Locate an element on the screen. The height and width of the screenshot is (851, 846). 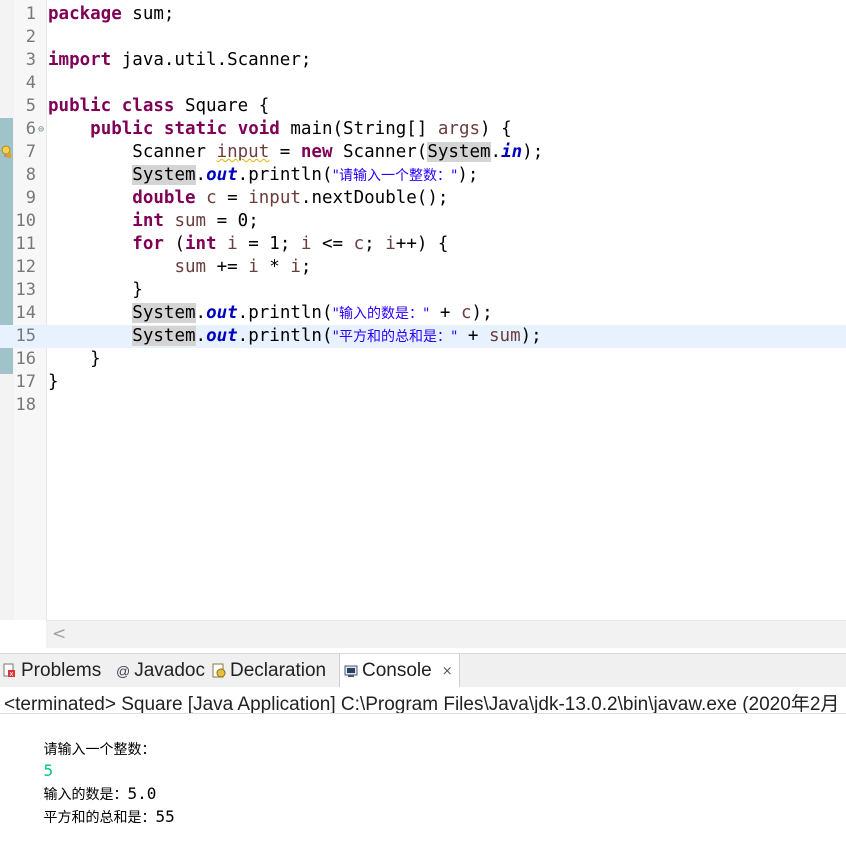
code-token: "请输入一个整数：" is located at coordinates (395, 176).